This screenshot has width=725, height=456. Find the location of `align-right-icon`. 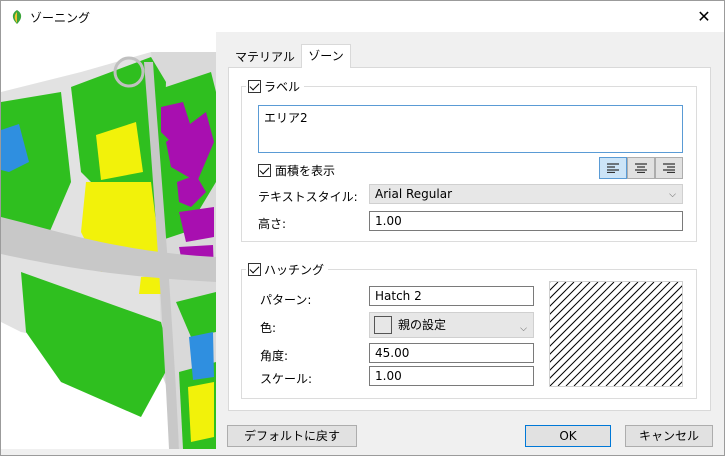

align-right-icon is located at coordinates (669, 168).